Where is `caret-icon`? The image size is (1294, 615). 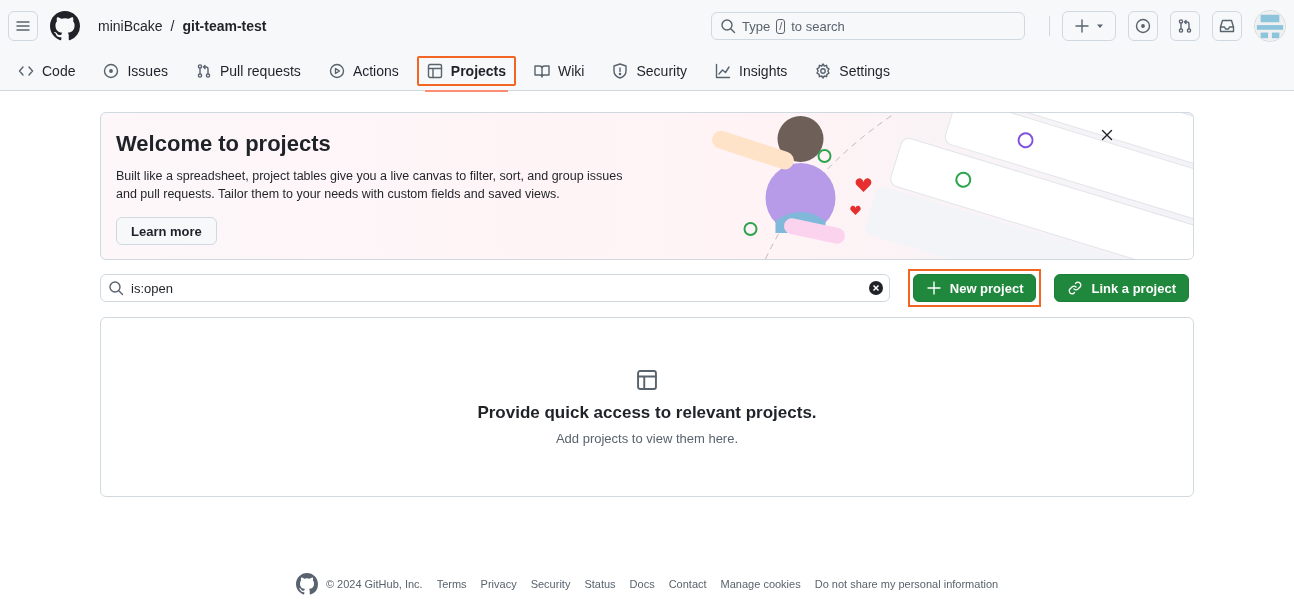
caret-icon is located at coordinates (1100, 26).